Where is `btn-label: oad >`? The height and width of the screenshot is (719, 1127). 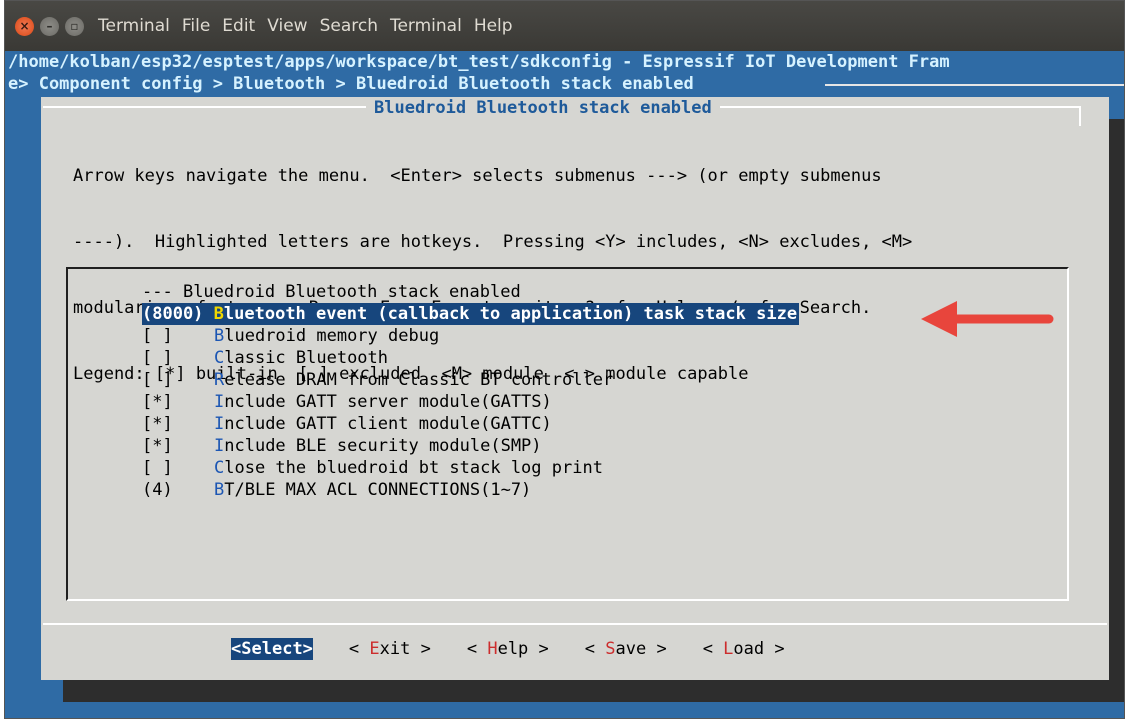
btn-label: oad > is located at coordinates (759, 649).